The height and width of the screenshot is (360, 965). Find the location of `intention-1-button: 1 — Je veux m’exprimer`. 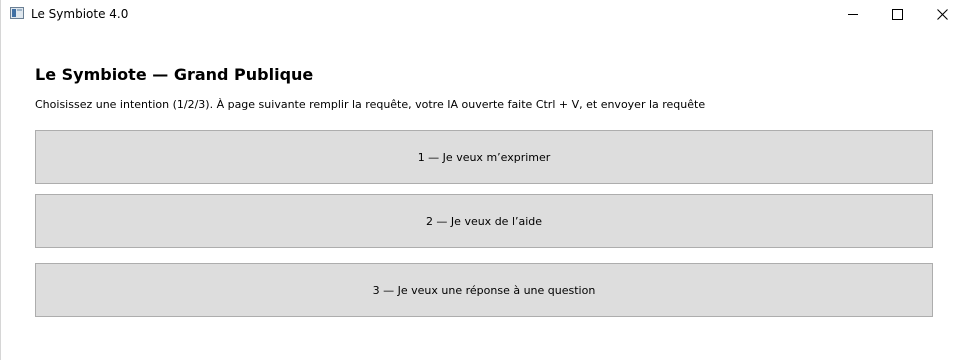

intention-1-button: 1 — Je veux m’exprimer is located at coordinates (484, 157).